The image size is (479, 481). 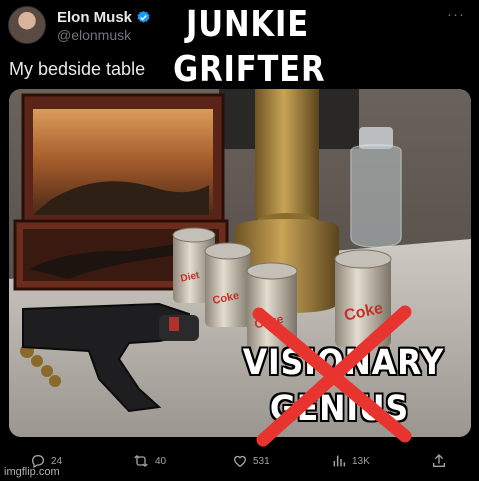 I want to click on watermark: imgflip.com, so click(x=32, y=472).